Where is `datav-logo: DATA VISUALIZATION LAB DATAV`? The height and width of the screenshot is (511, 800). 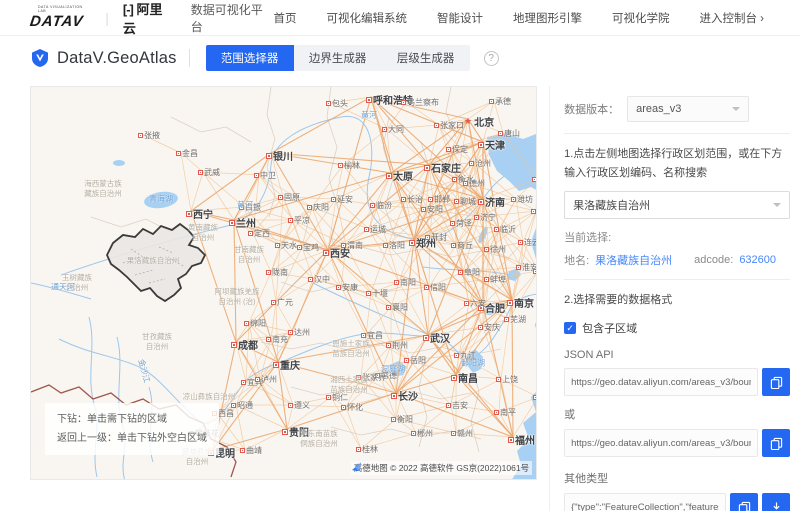 datav-logo: DATA VISUALIZATION LAB DATAV is located at coordinates (59, 17).